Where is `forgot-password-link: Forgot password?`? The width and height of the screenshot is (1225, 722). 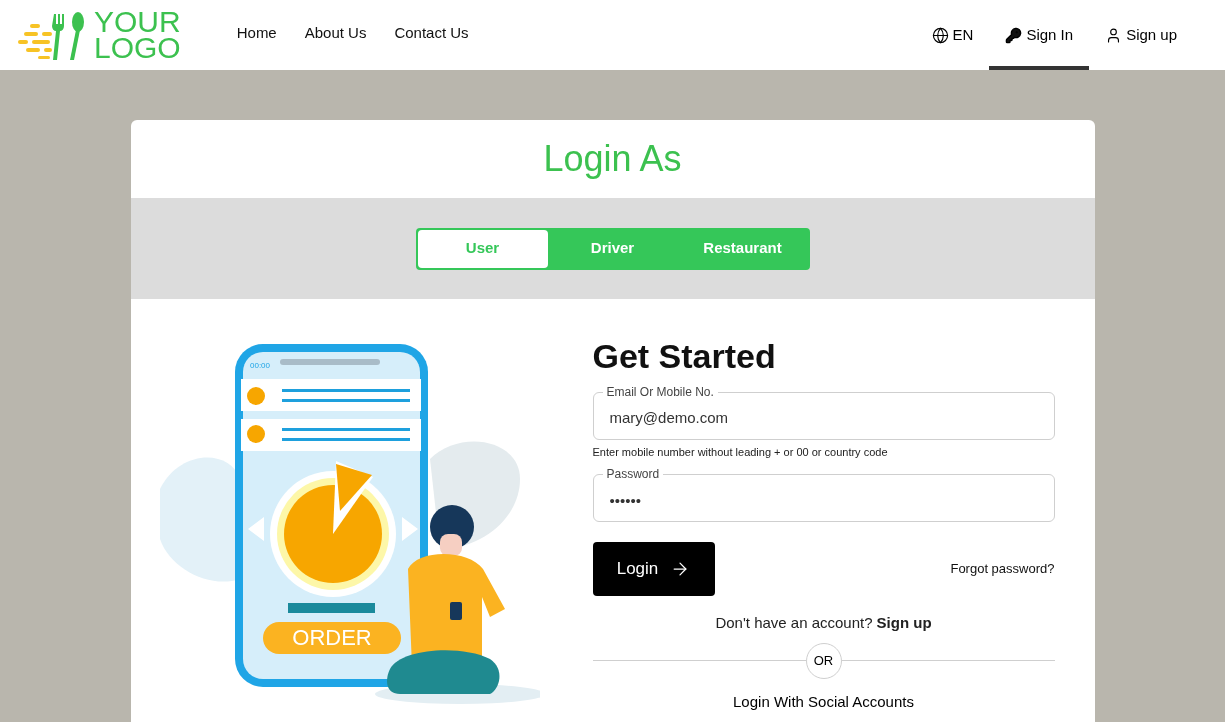 forgot-password-link: Forgot password? is located at coordinates (1002, 569).